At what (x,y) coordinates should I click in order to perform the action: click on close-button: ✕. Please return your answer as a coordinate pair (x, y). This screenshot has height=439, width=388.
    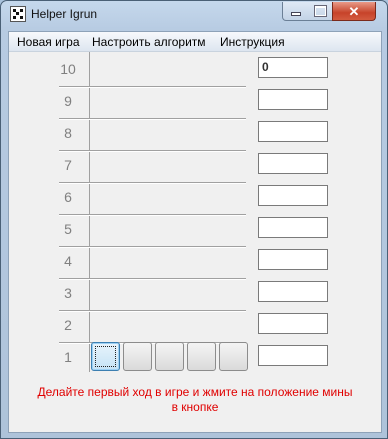
    Looking at the image, I should click on (354, 11).